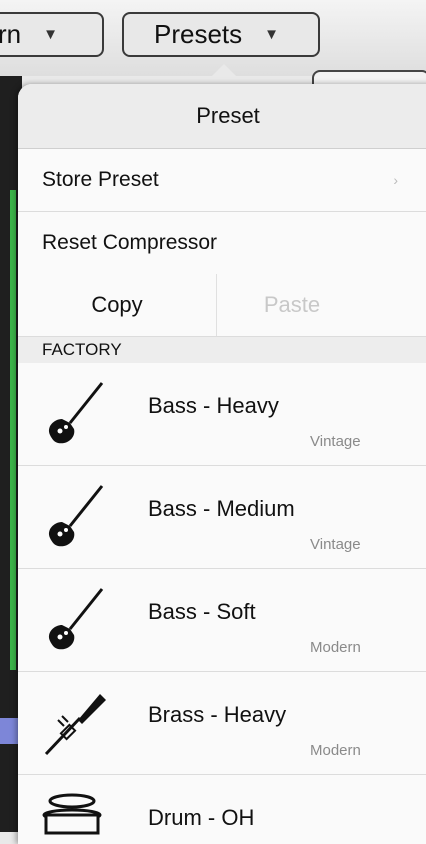 This screenshot has width=426, height=844. Describe the element at coordinates (82, 349) in the screenshot. I see `section-label: FACTORY` at that location.